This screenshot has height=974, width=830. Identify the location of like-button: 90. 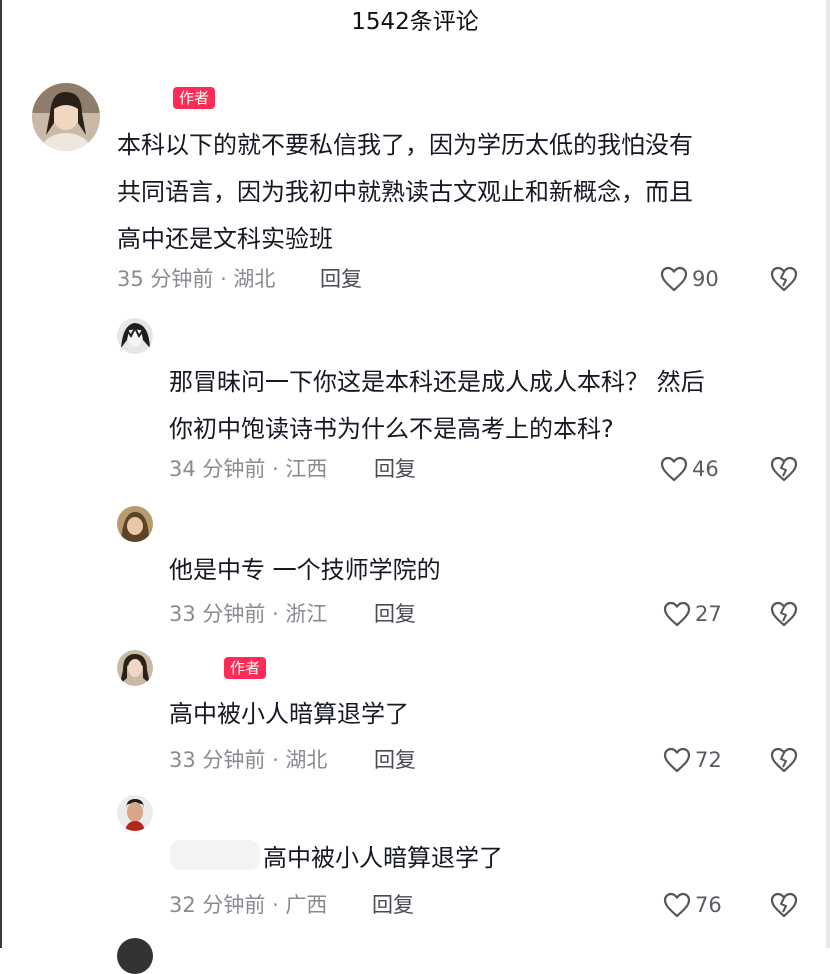
(689, 279).